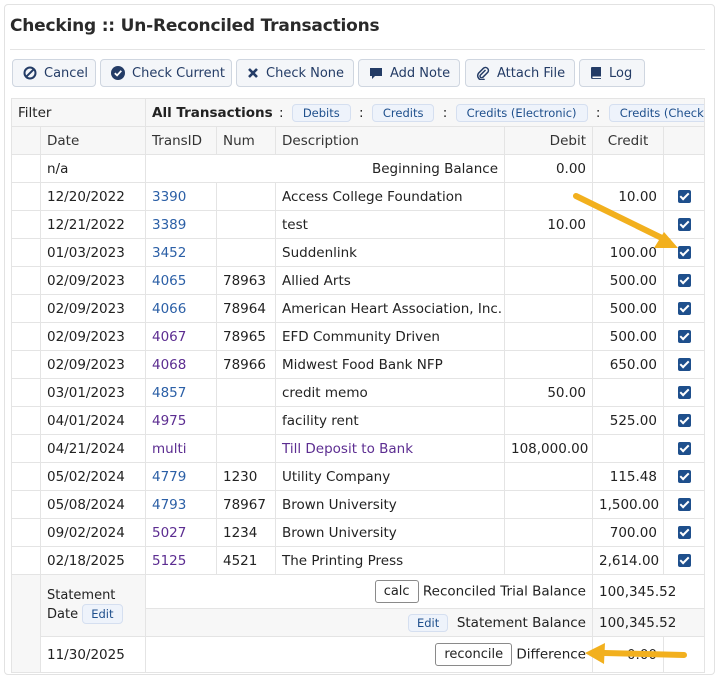  Describe the element at coordinates (628, 476) in the screenshot. I see `row-credit: 115.48` at that location.